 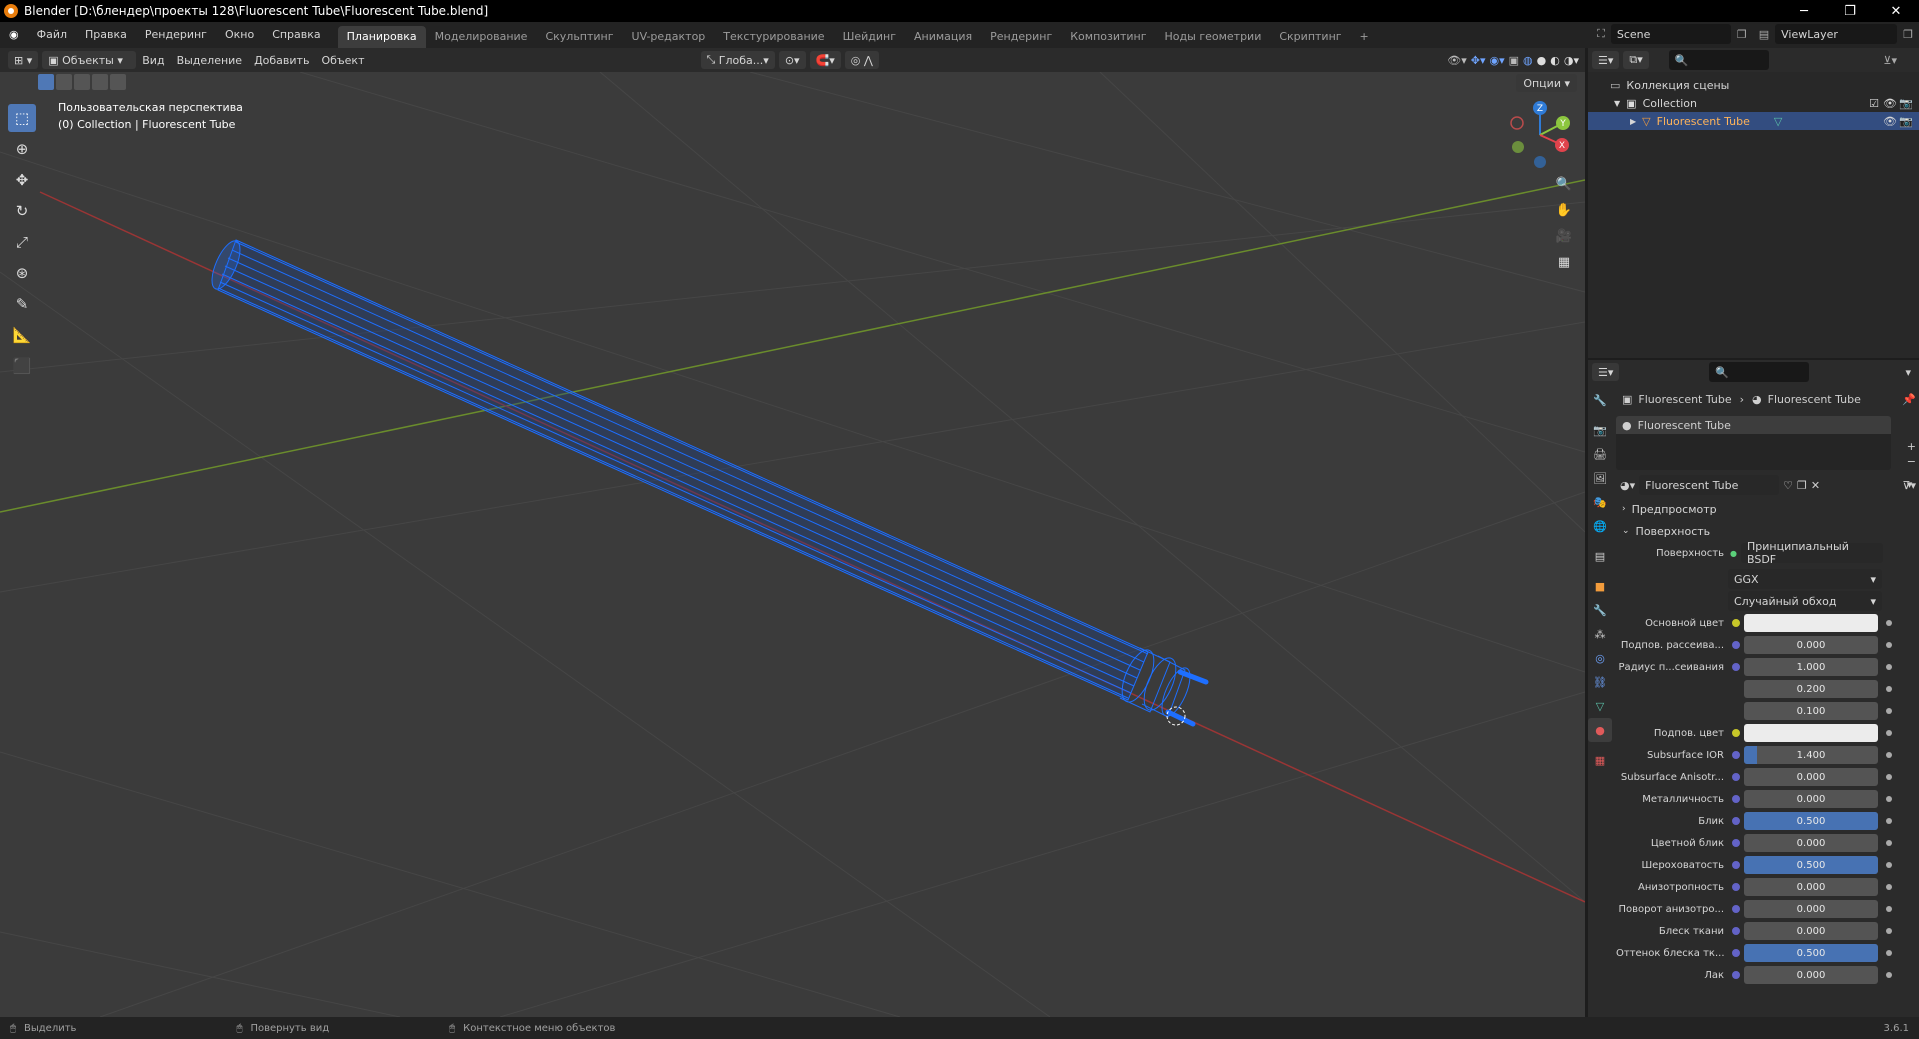 I want to click on outliner-editor-type-dropdown: ☰▾, so click(x=1606, y=60).